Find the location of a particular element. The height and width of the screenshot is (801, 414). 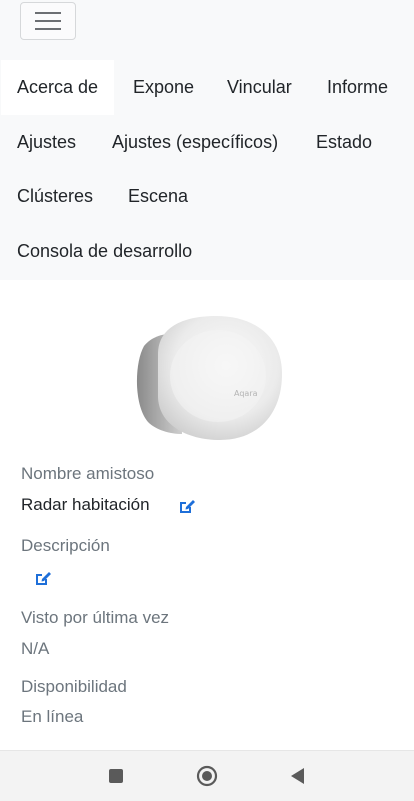

tab-escena: Escena is located at coordinates (158, 196).